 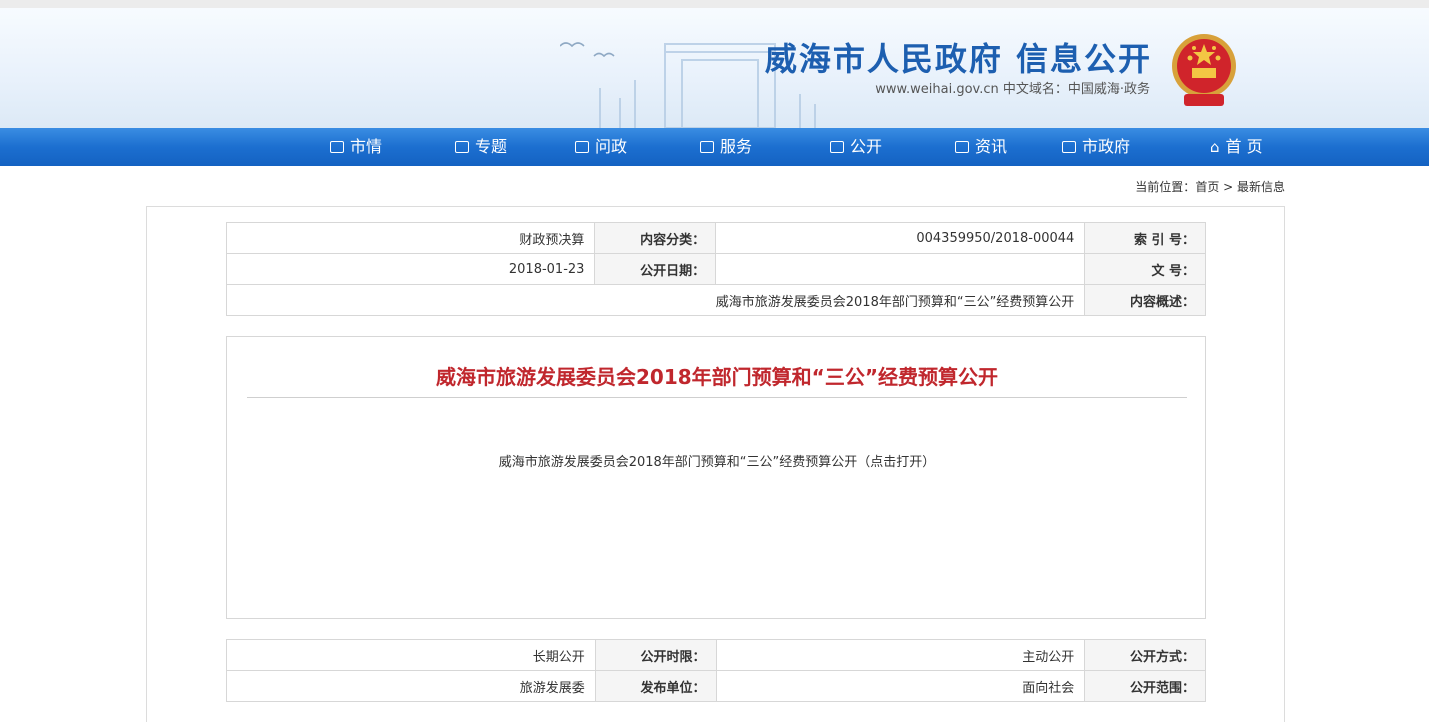 What do you see at coordinates (900, 686) in the screenshot?
I see `scope-value: 面向社会` at bounding box center [900, 686].